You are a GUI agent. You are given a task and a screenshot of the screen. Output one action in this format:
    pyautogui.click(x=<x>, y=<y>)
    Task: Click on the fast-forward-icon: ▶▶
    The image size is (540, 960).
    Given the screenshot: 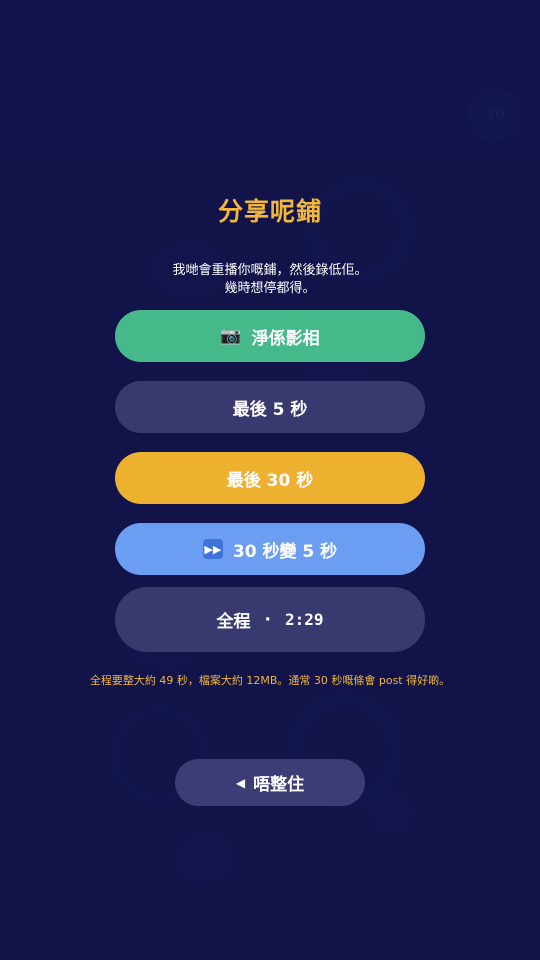 What is the action you would take?
    pyautogui.click(x=212, y=549)
    